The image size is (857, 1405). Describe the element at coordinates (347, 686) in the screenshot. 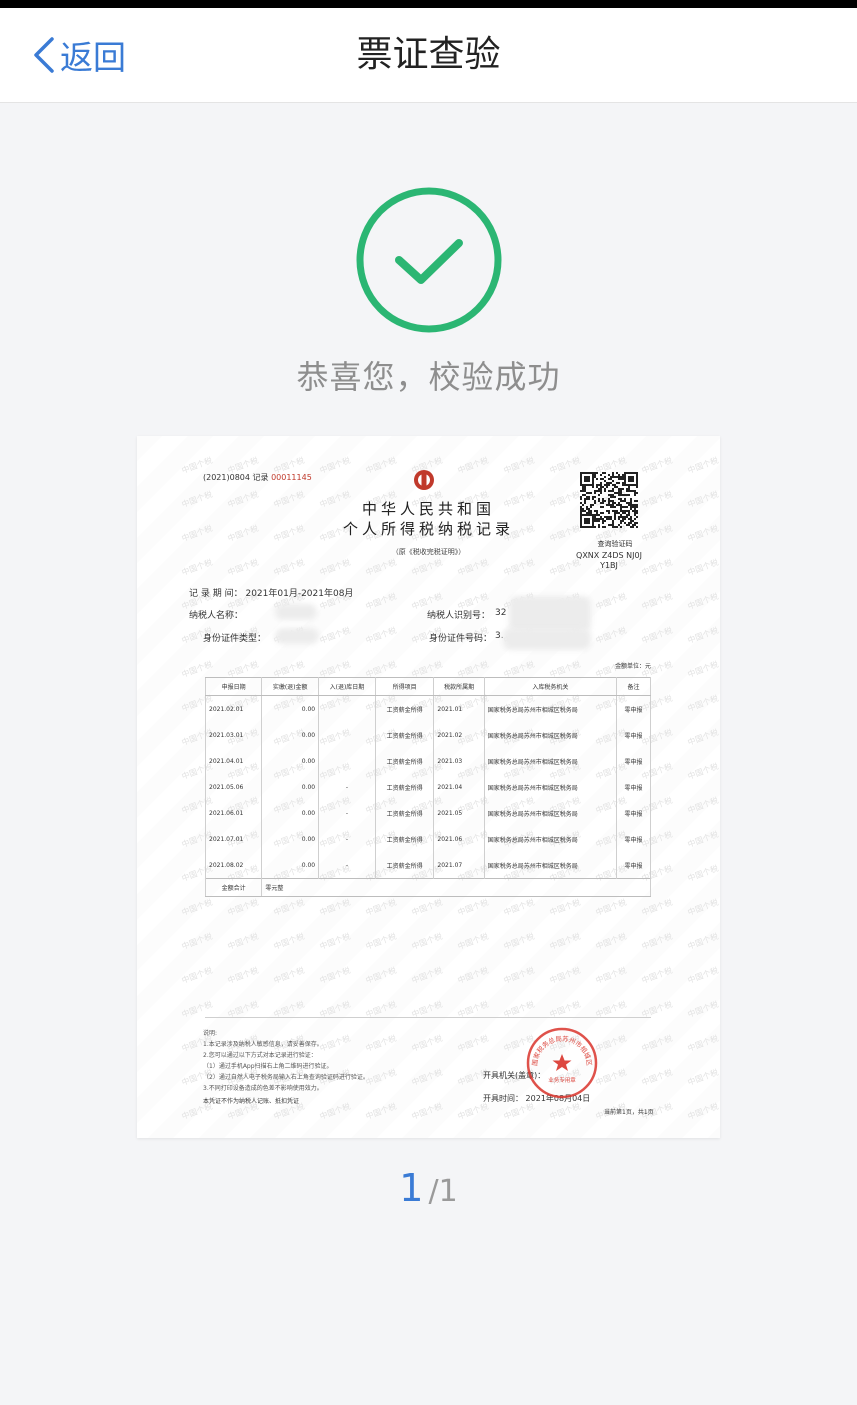

I see `table-header-cell: 入(退)库日期` at that location.